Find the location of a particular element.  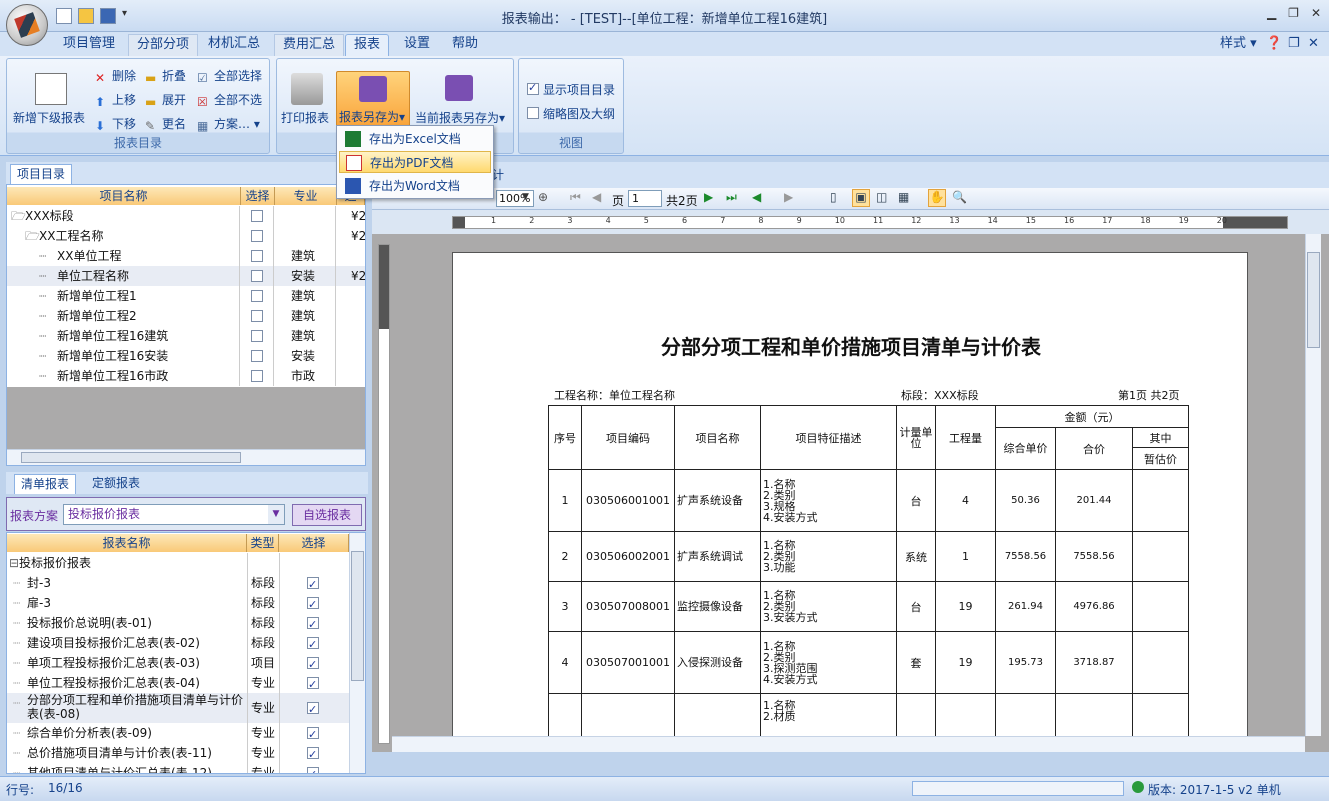

project-row: 🗁 XXX标段 ¥2 is located at coordinates (186, 216).